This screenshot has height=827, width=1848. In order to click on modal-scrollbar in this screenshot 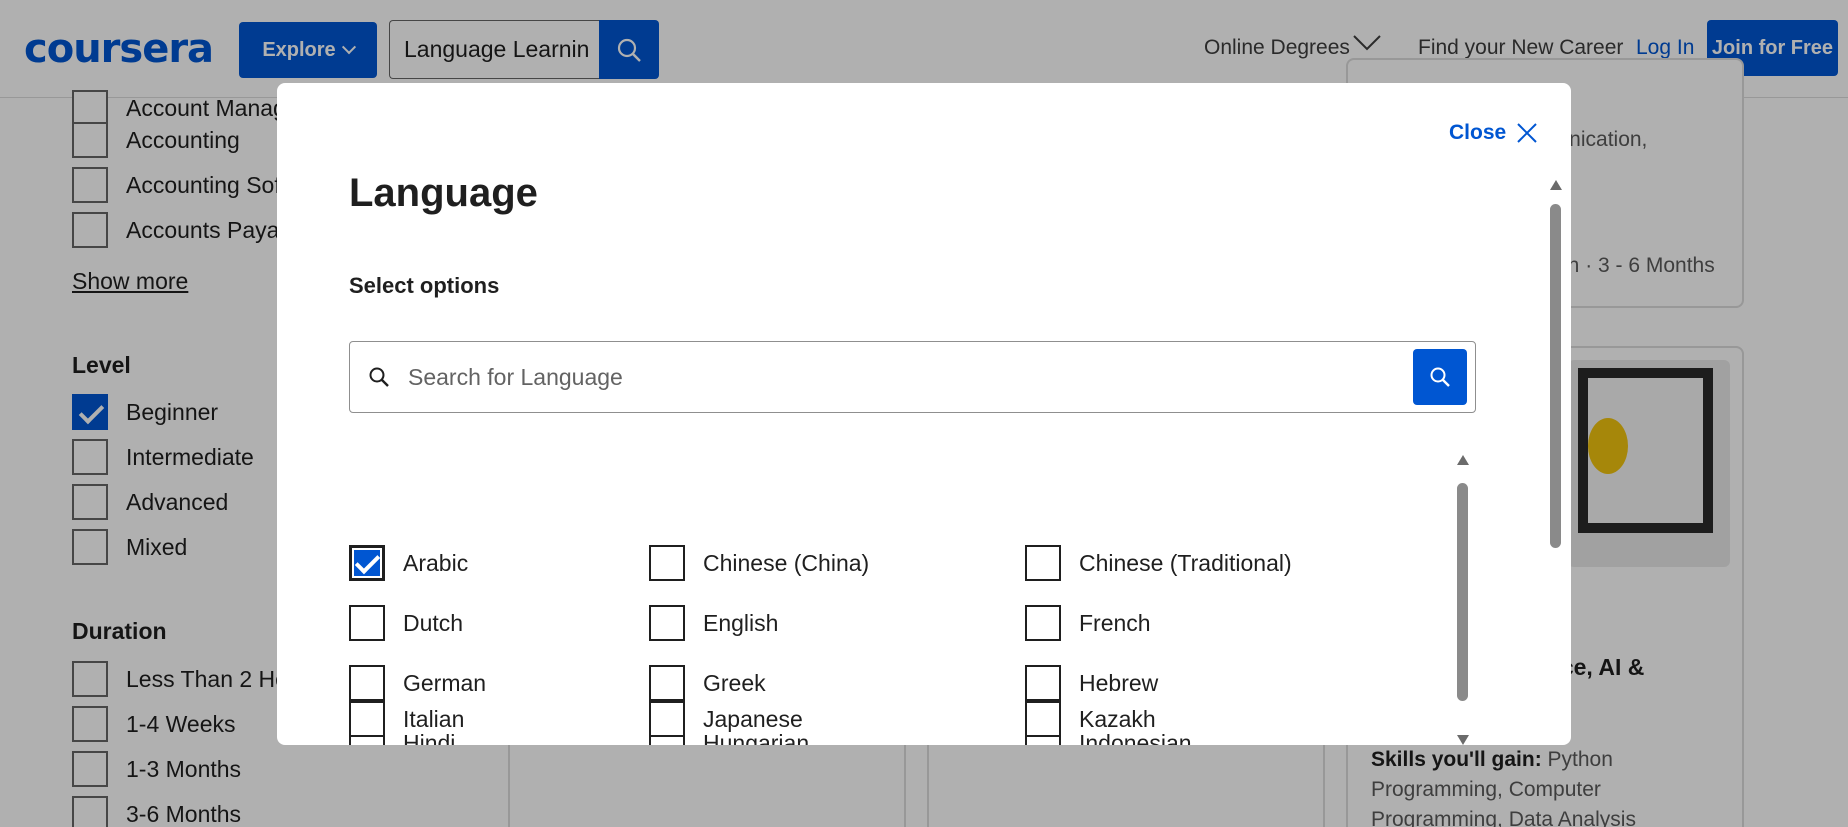, I will do `click(1556, 461)`.